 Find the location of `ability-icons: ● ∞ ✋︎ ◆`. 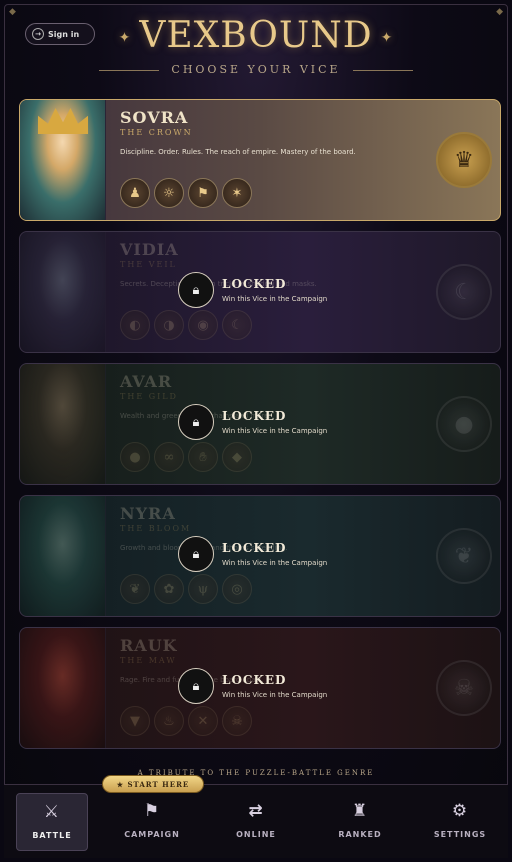

ability-icons: ● ∞ ✋︎ ◆ is located at coordinates (186, 457).